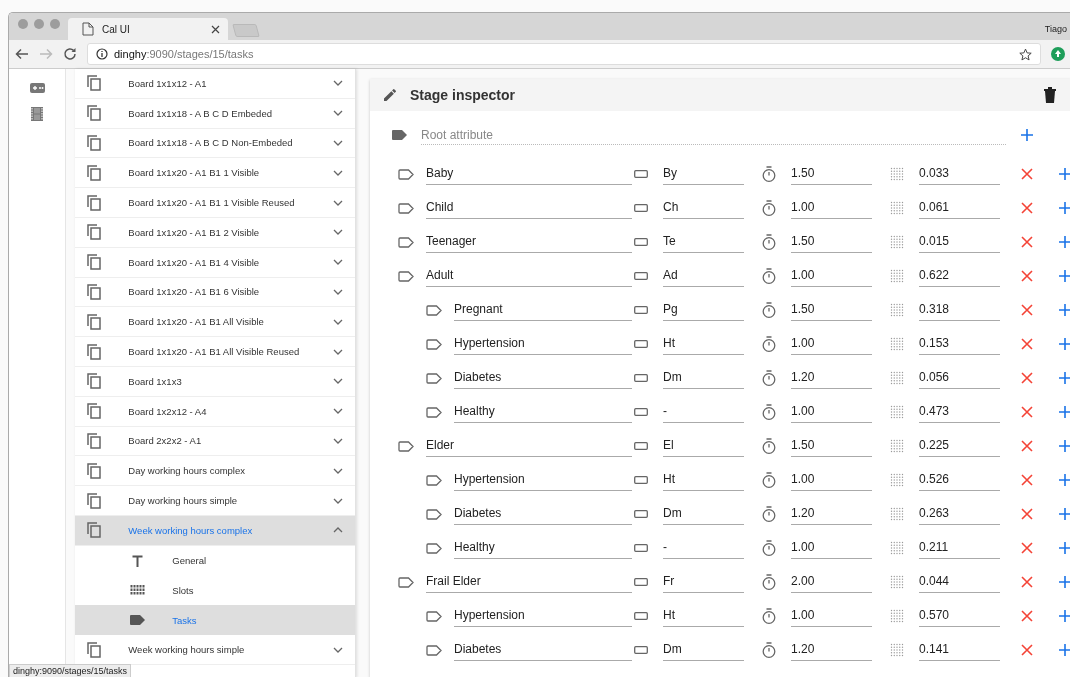 The width and height of the screenshot is (1070, 677). What do you see at coordinates (564, 54) in the screenshot?
I see `address-bar: dinghy:9090/stages/15/tasks` at bounding box center [564, 54].